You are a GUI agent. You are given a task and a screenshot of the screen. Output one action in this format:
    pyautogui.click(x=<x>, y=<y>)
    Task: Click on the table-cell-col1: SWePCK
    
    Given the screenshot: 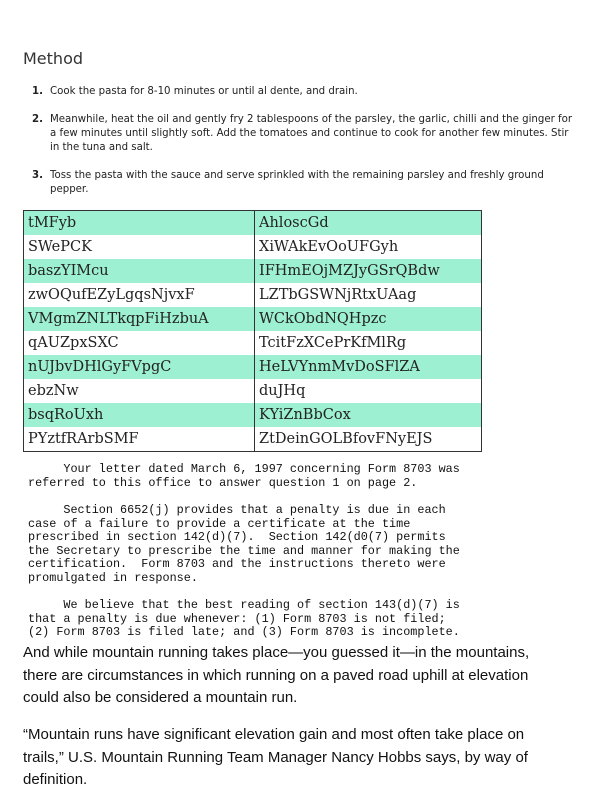 What is the action you would take?
    pyautogui.click(x=60, y=247)
    